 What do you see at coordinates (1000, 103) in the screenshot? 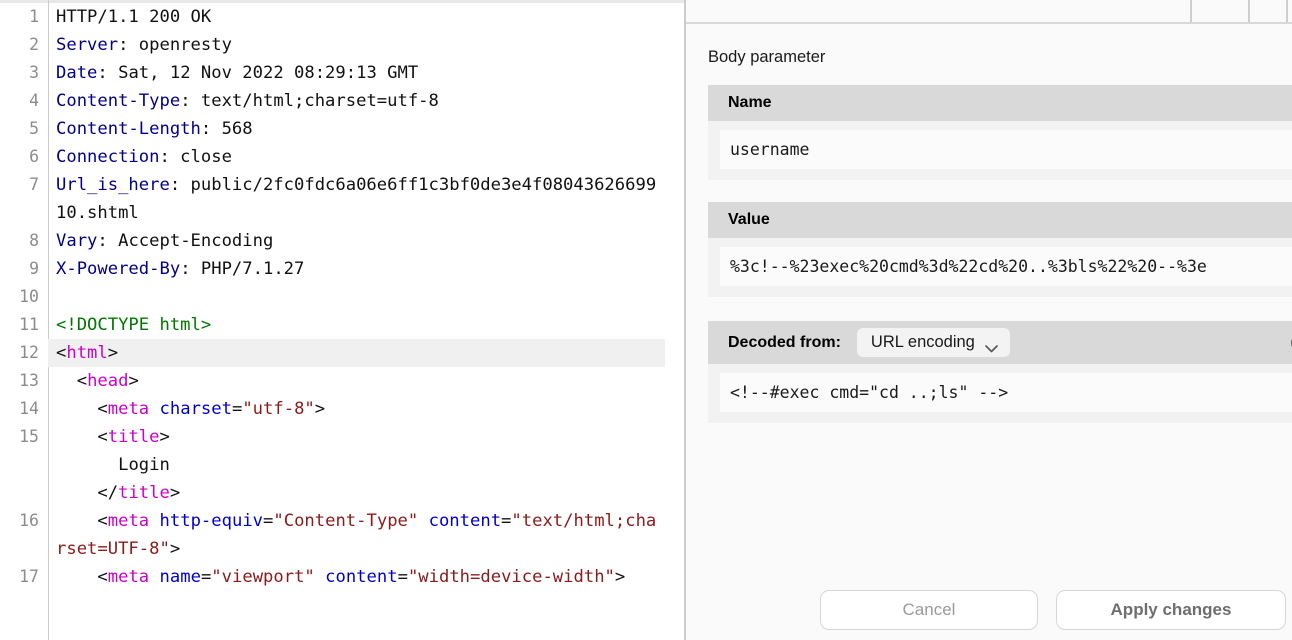
I see `name-field-header: Name` at bounding box center [1000, 103].